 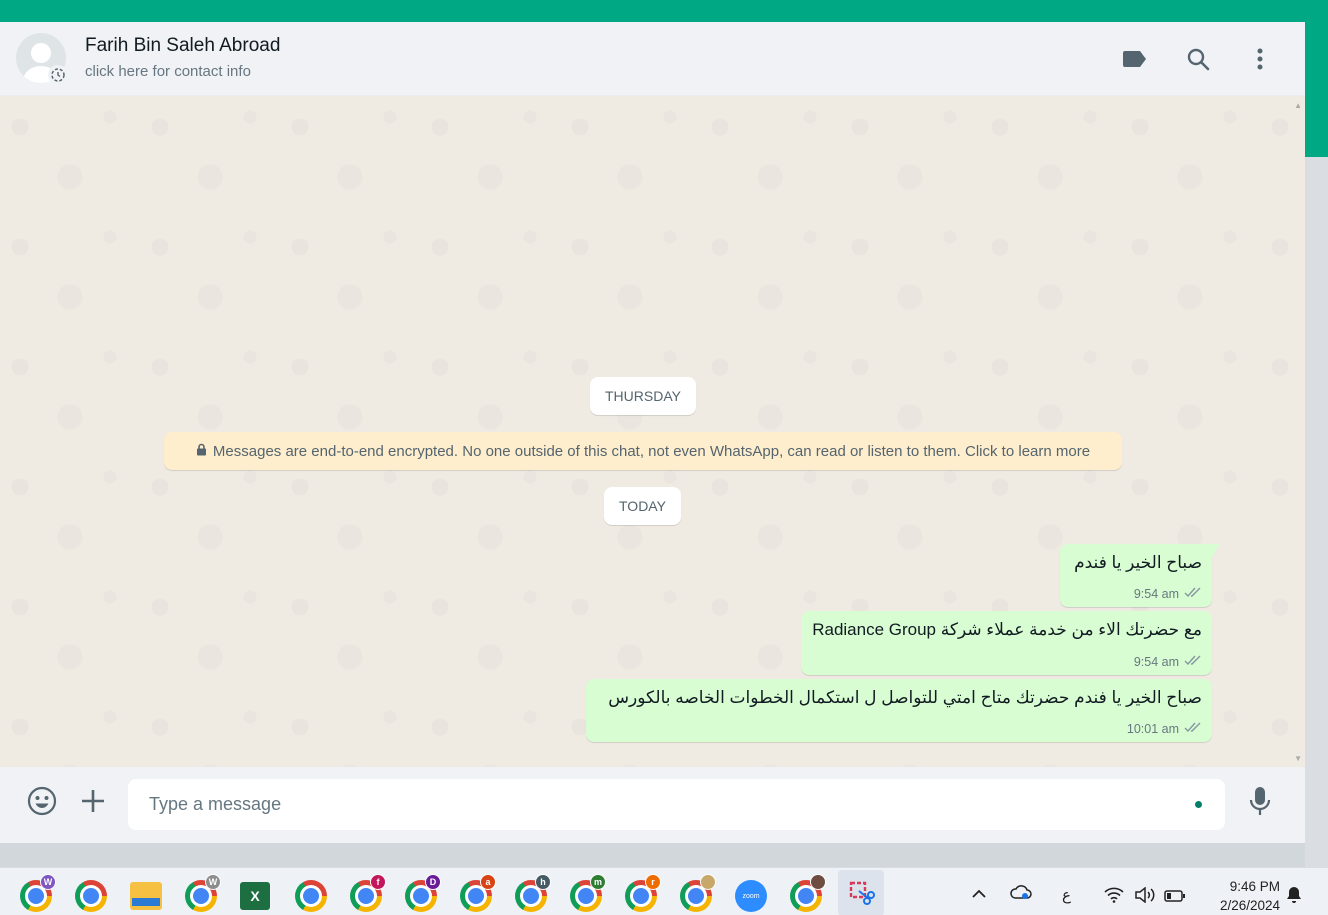 I want to click on scroll-up-arrow-icon: ▲, so click(x=1298, y=105).